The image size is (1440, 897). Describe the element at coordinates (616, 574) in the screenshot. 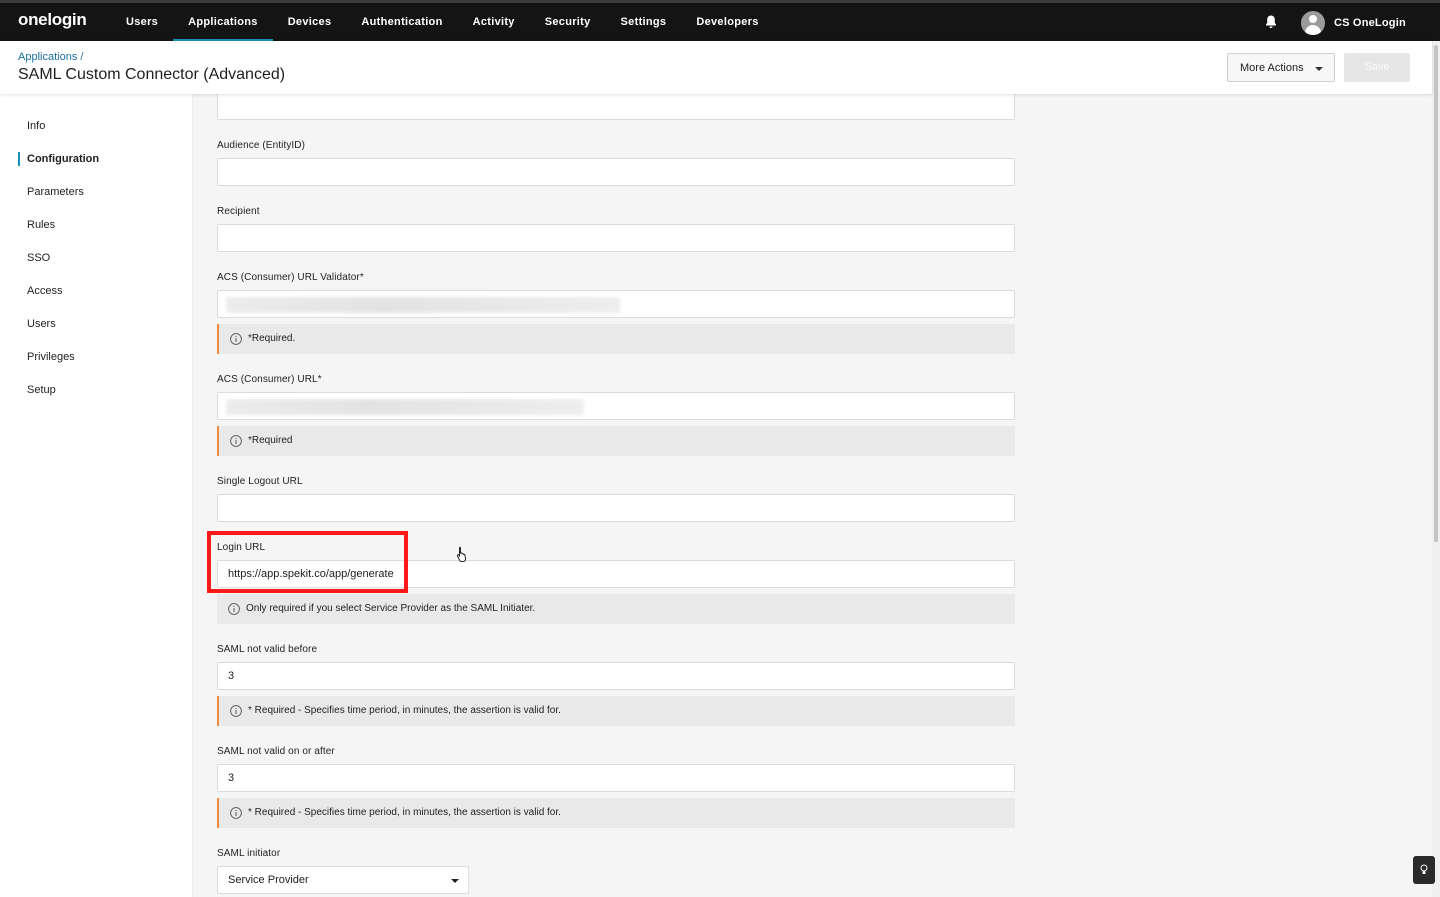

I see `login-url-input: https://app.spekit.co/app/generate` at that location.